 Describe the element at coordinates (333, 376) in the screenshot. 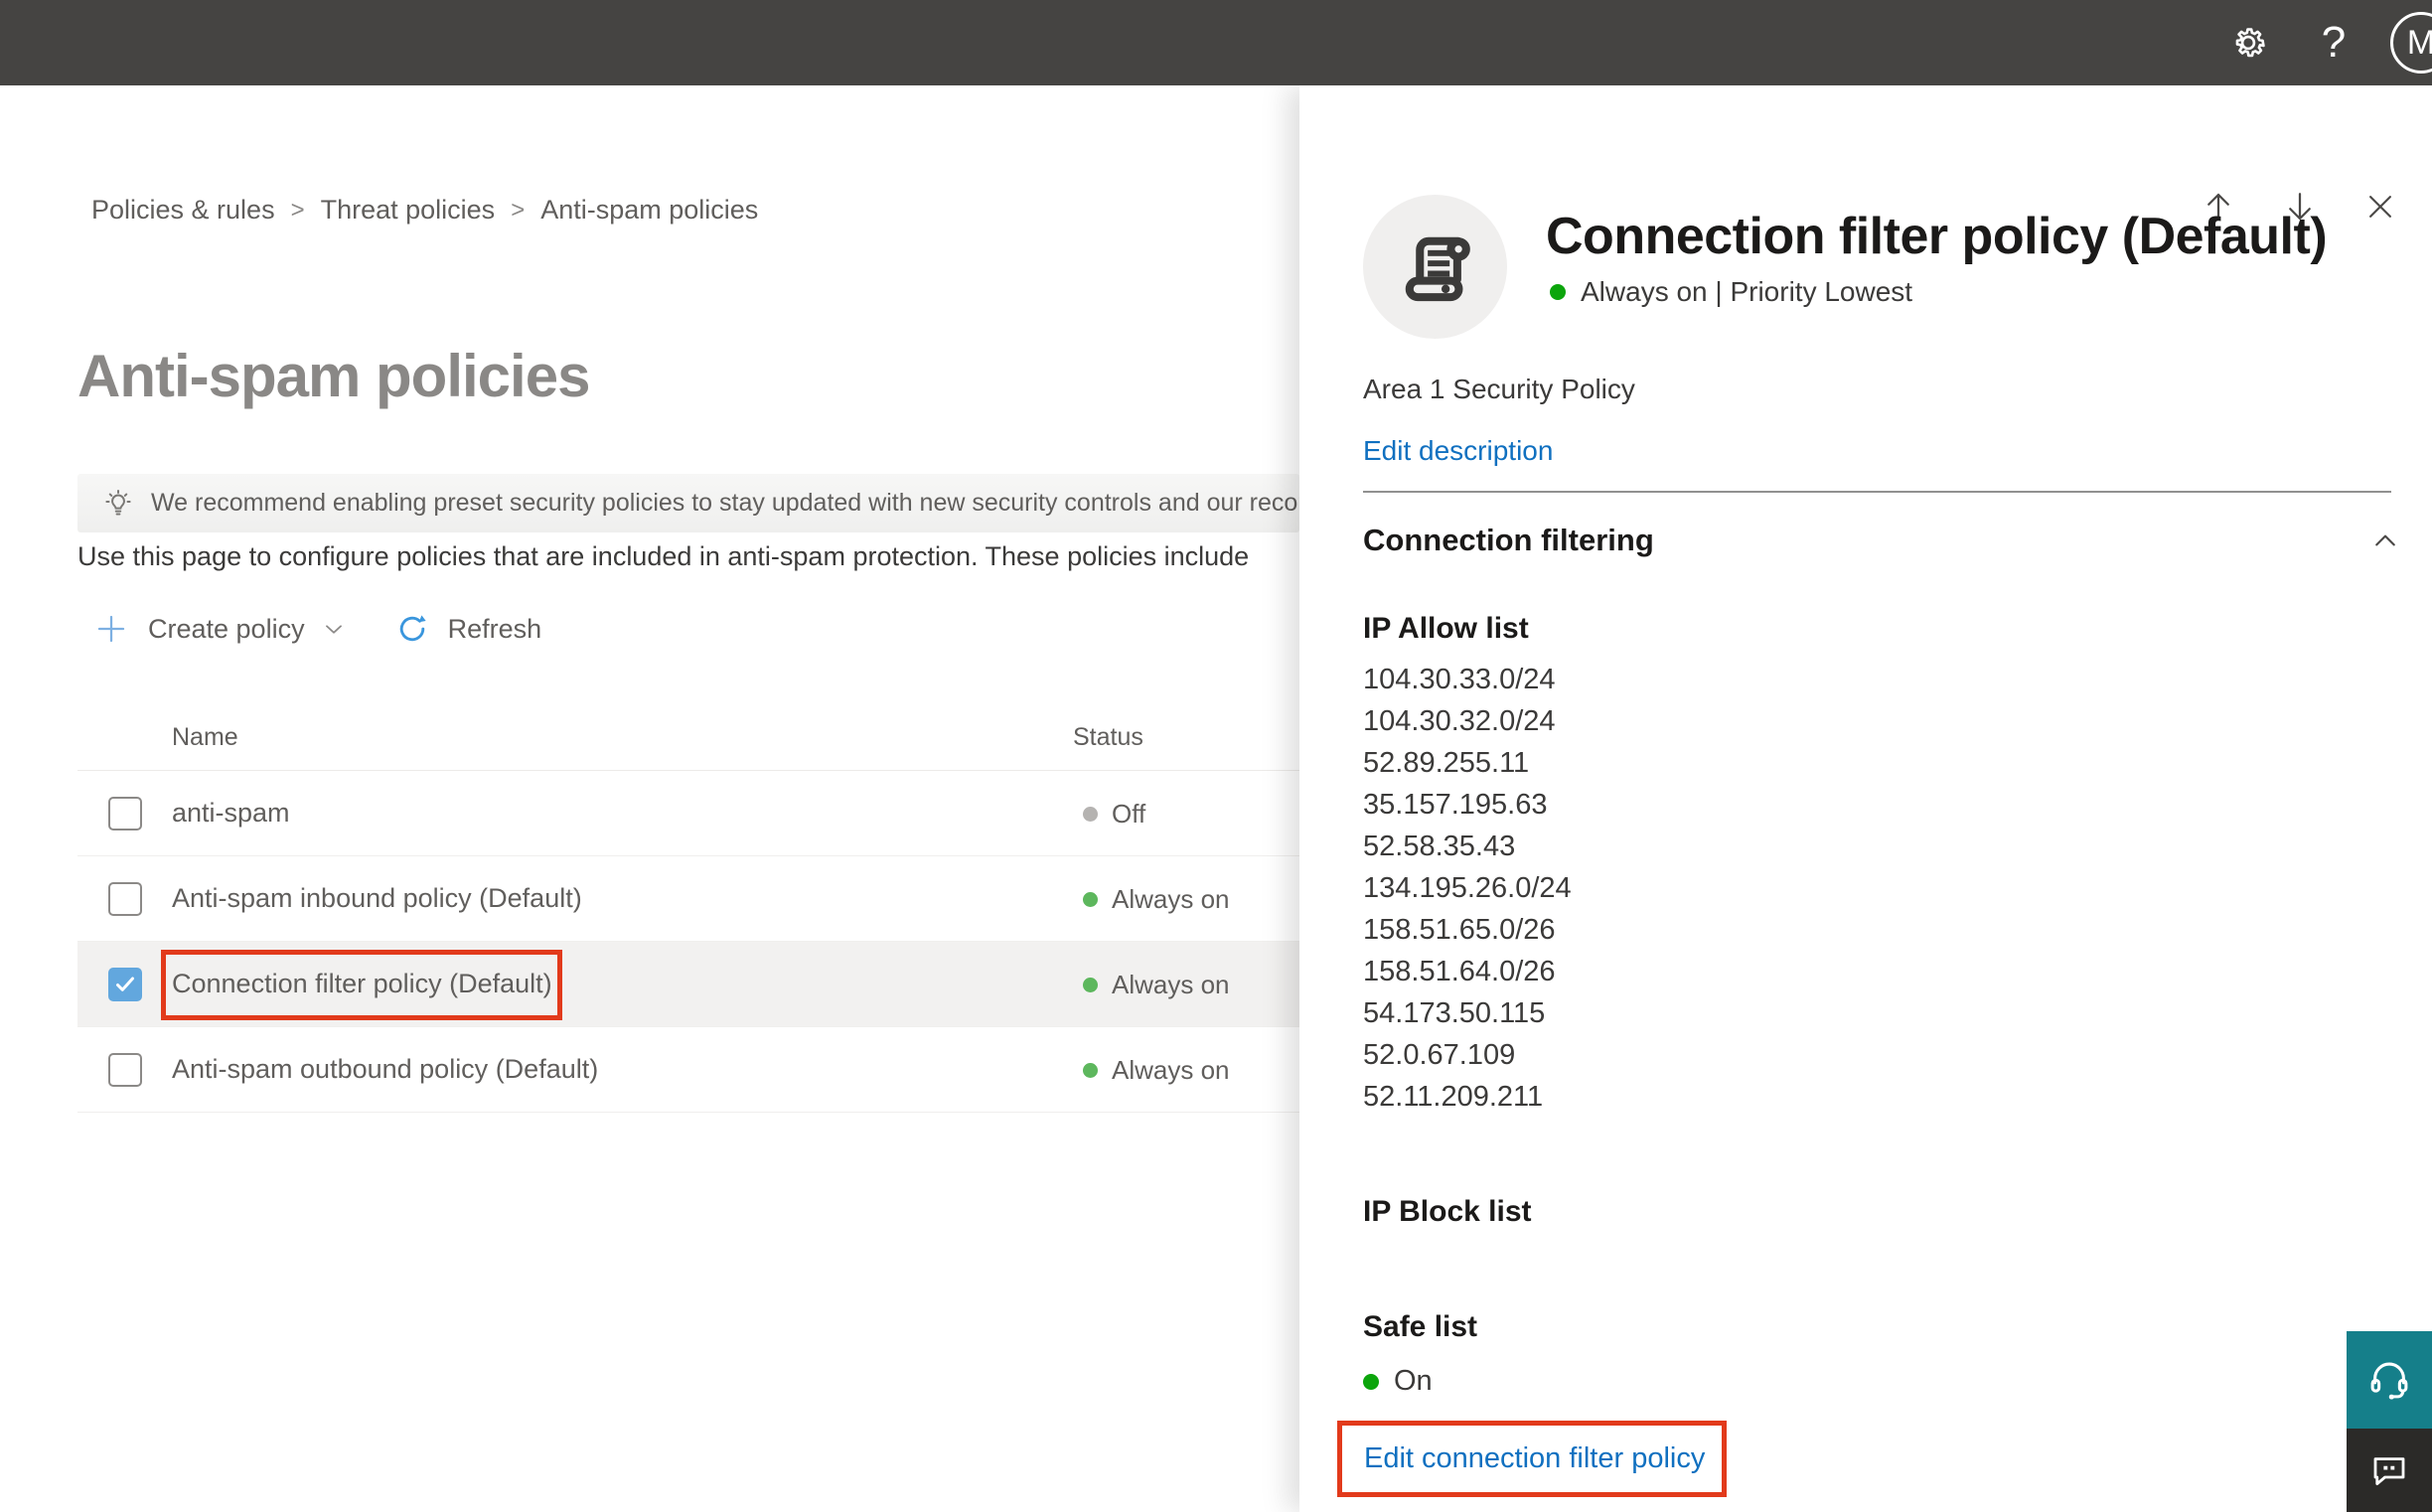

I see `page-title: Anti-spam policies` at that location.